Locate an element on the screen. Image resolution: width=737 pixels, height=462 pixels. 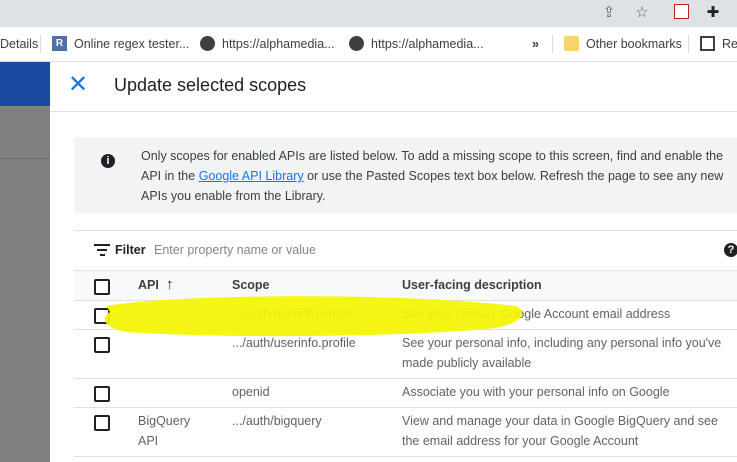
column-header-description: User-facing description is located at coordinates (472, 285).